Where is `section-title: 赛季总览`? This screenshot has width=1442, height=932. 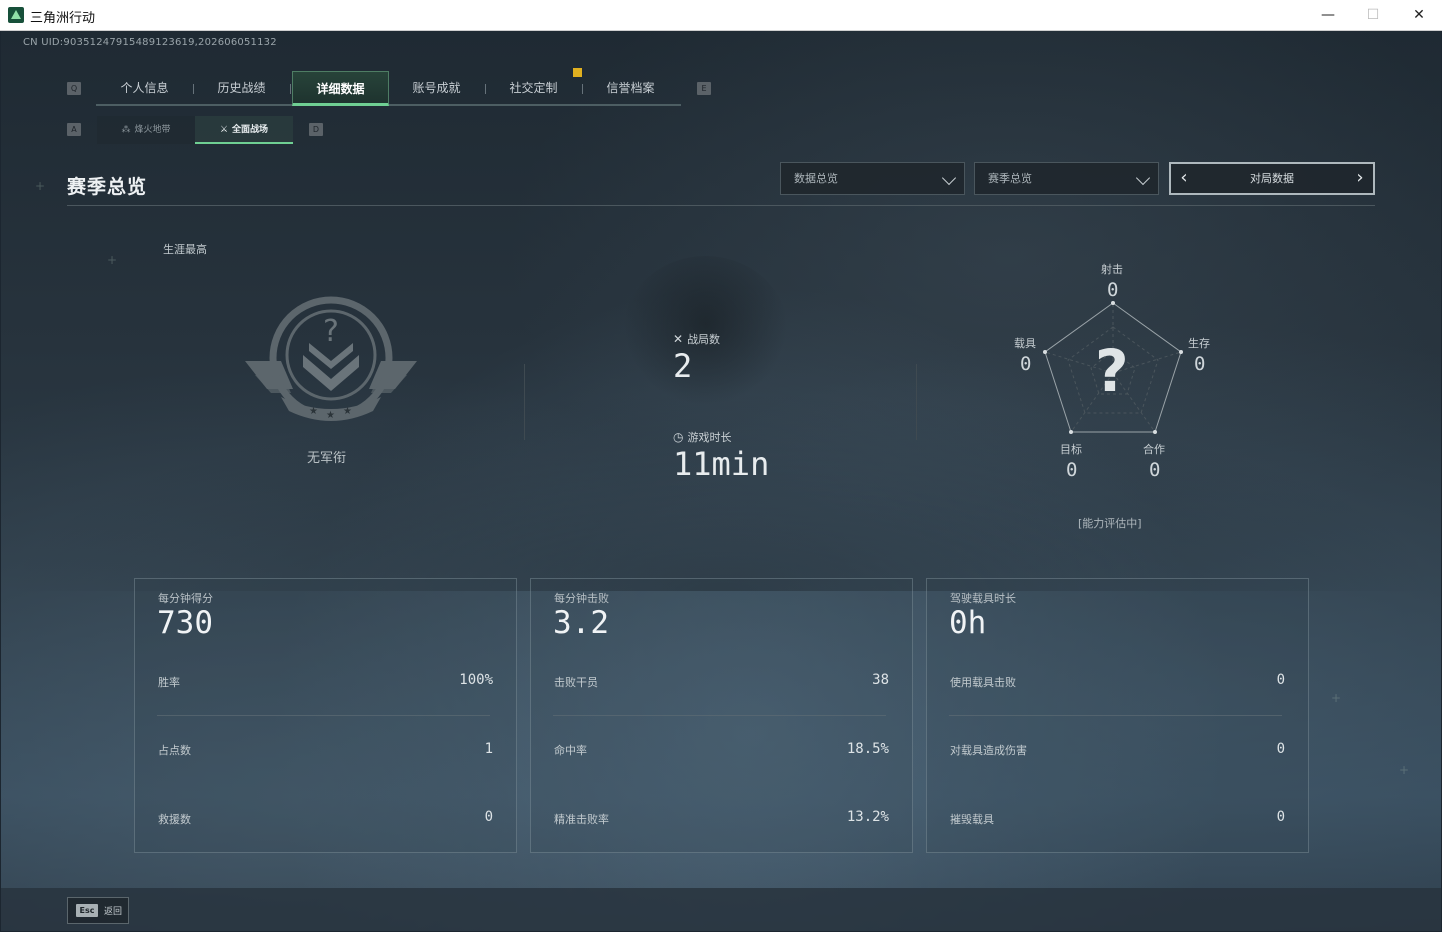
section-title: 赛季总览 is located at coordinates (107, 187).